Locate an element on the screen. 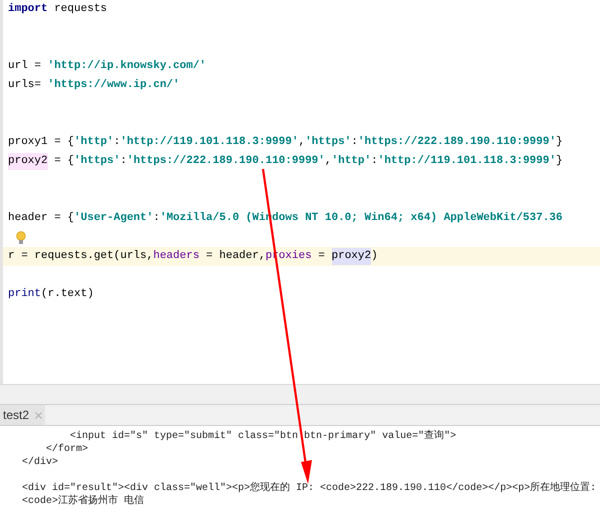 The image size is (600, 510). builtin-token: print is located at coordinates (25, 294).